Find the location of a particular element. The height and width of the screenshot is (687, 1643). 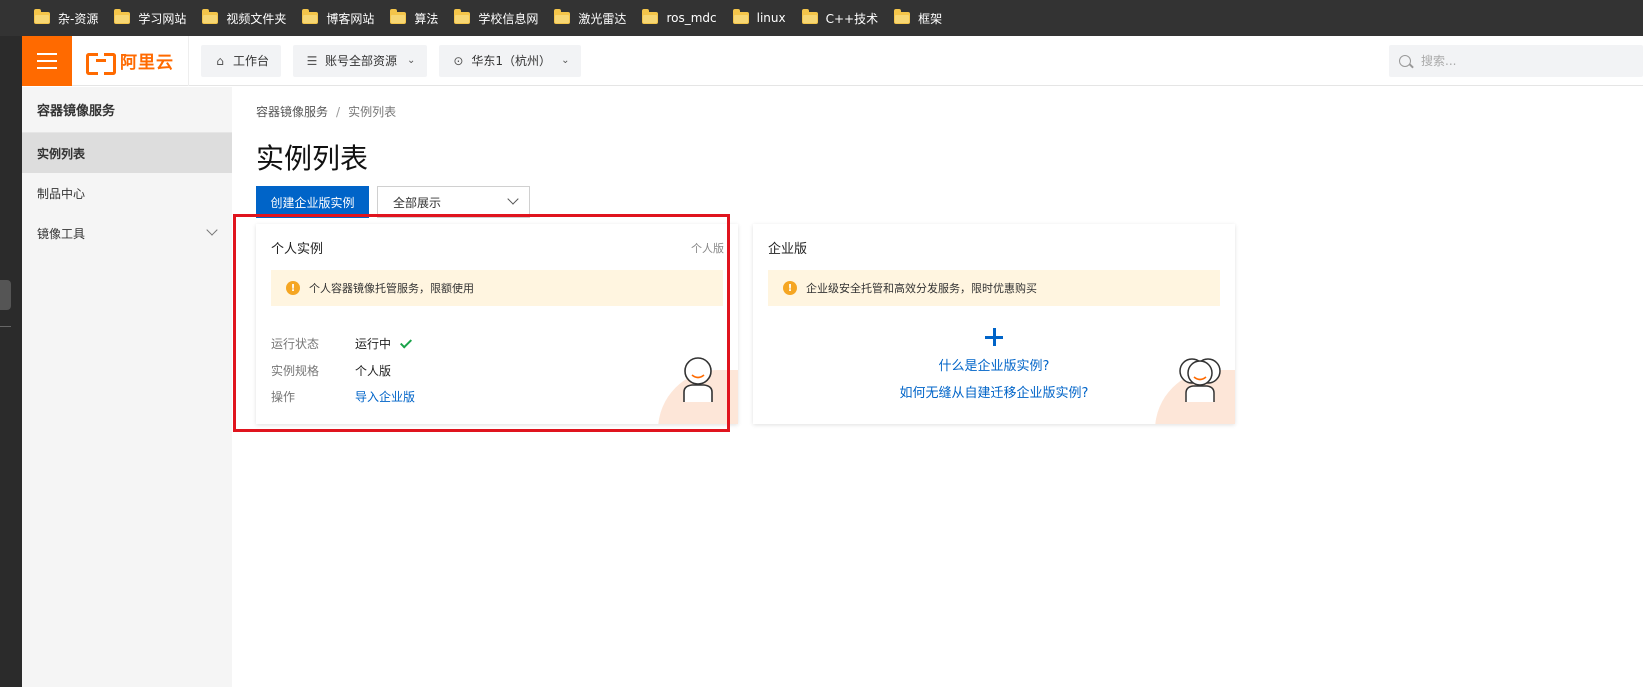

bookmark-folder: 视频文件夹 is located at coordinates (244, 18).